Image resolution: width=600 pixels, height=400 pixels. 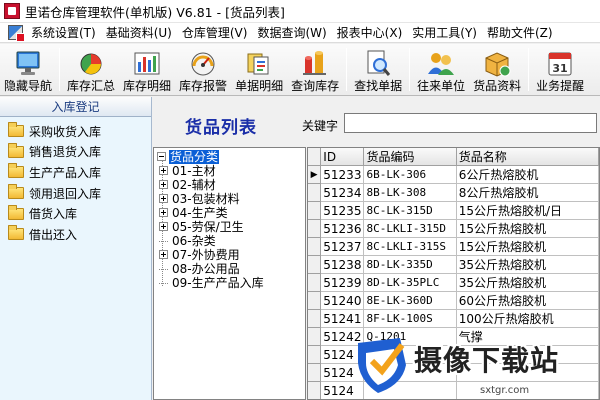 I want to click on magnifier-document-icon, so click(x=379, y=63).